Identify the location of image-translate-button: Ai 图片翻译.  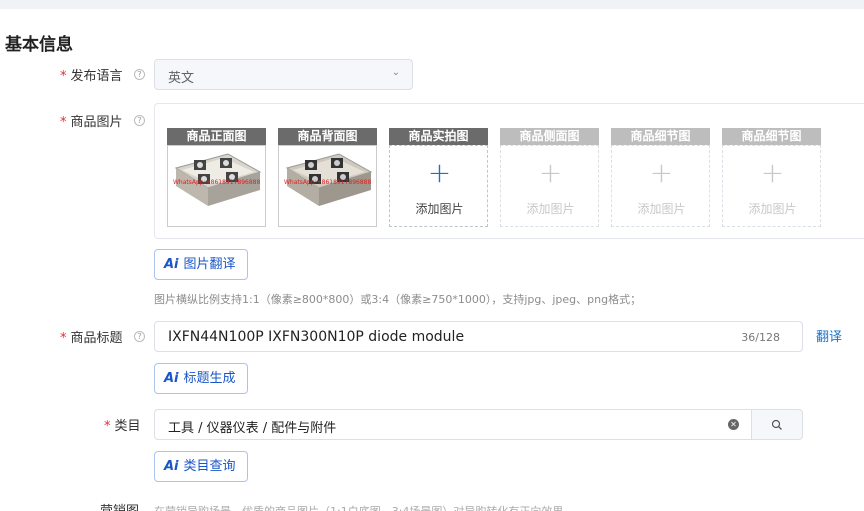
(201, 264).